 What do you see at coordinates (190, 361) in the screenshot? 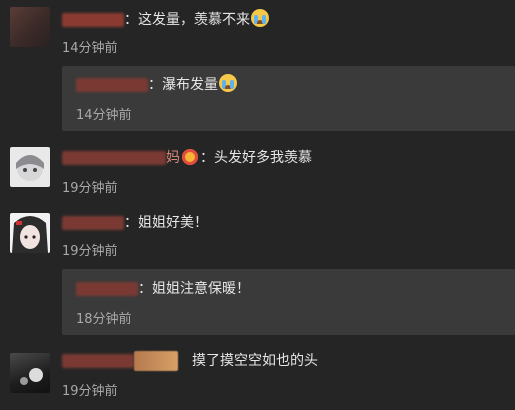
I see `comment-line: 摸了摸空空如也的头` at bounding box center [190, 361].